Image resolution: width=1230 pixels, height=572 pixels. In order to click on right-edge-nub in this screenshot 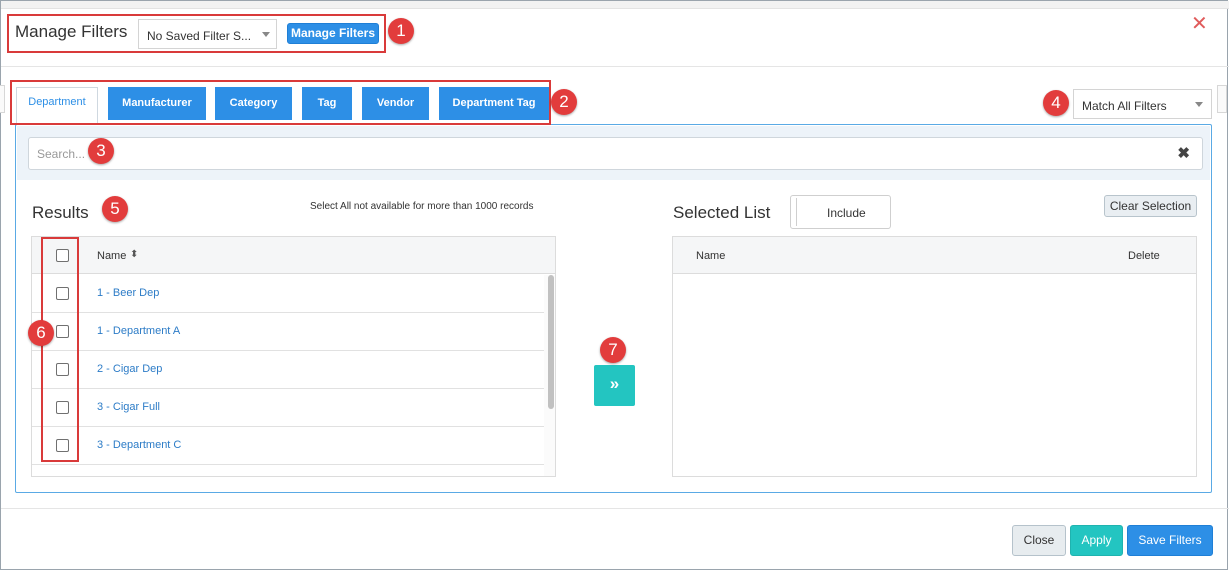, I will do `click(1222, 99)`.